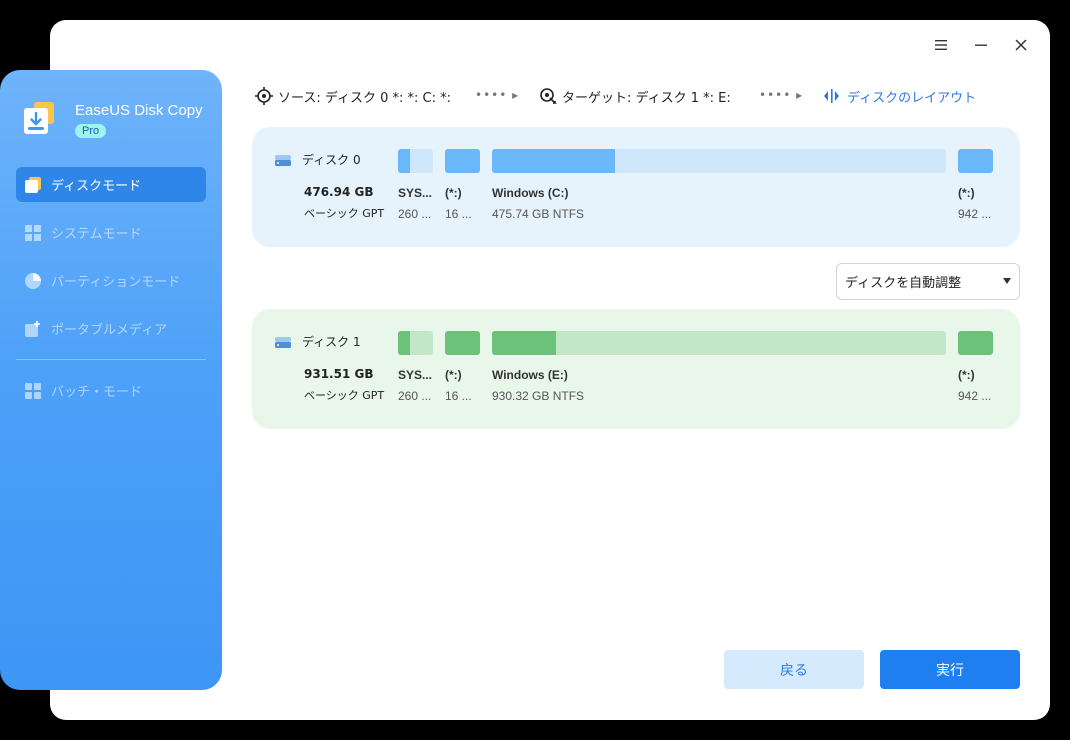 This screenshot has width=1070, height=740. Describe the element at coordinates (33, 232) in the screenshot. I see `windows-icon` at that location.